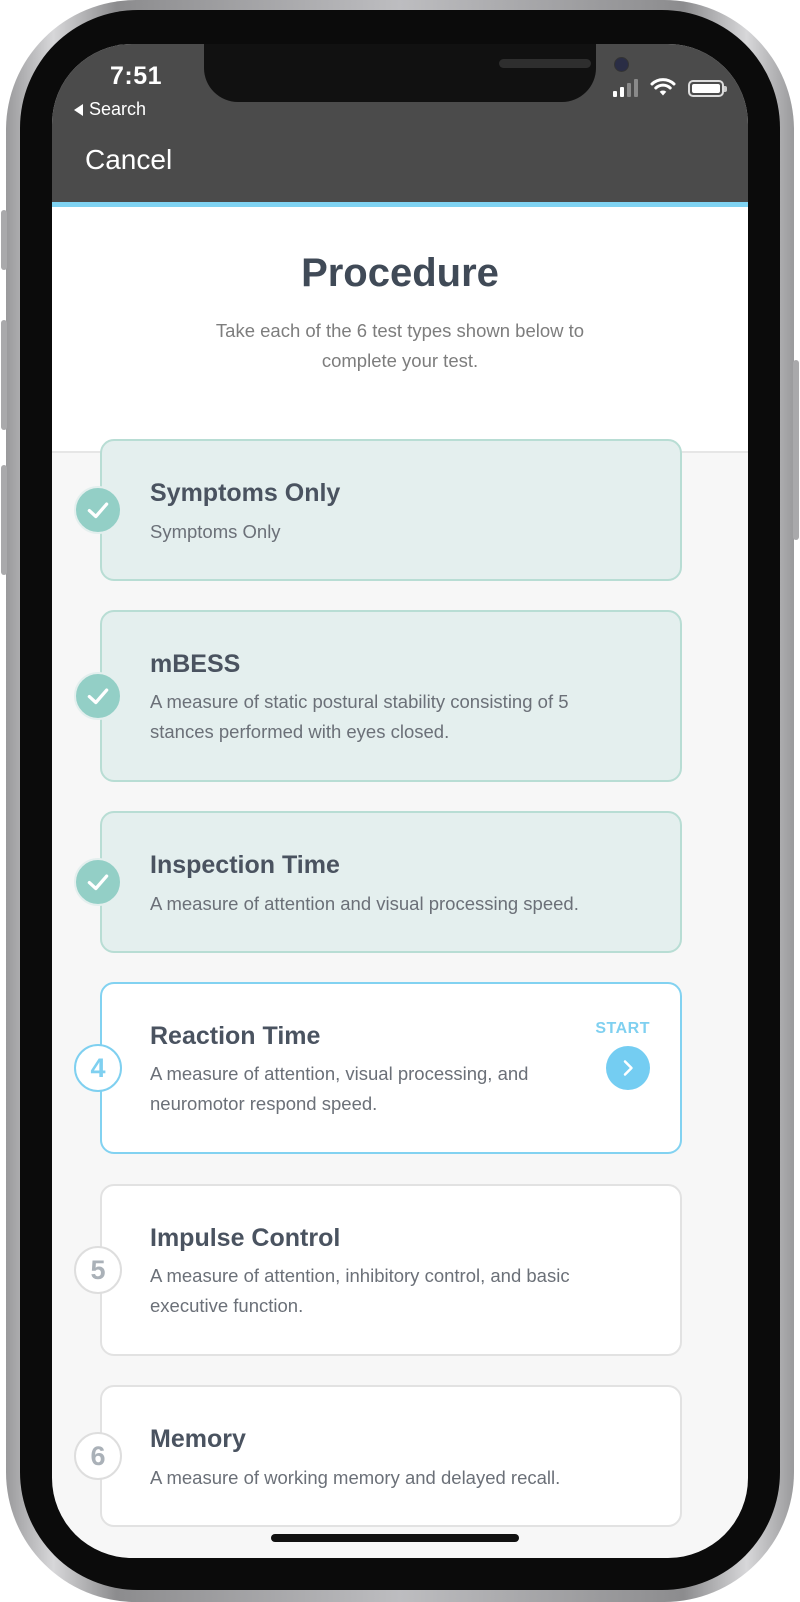 The image size is (800, 1602). Describe the element at coordinates (545, 63) in the screenshot. I see `speaker-grille` at that location.